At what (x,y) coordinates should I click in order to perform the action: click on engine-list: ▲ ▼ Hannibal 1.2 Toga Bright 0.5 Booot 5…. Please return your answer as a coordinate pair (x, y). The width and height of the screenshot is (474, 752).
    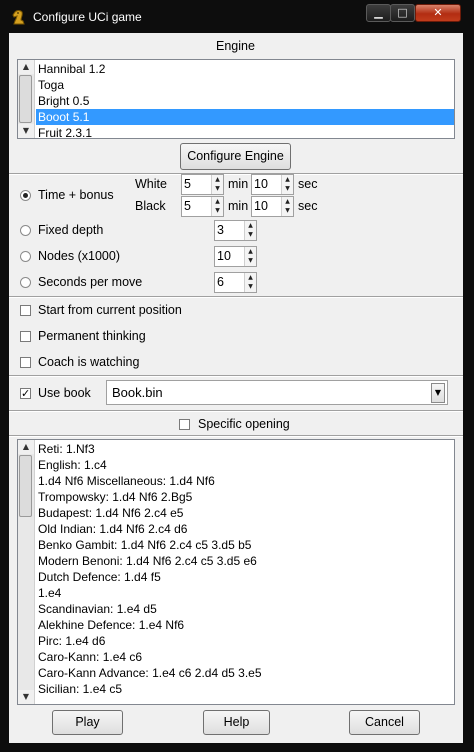
    Looking at the image, I should click on (236, 99).